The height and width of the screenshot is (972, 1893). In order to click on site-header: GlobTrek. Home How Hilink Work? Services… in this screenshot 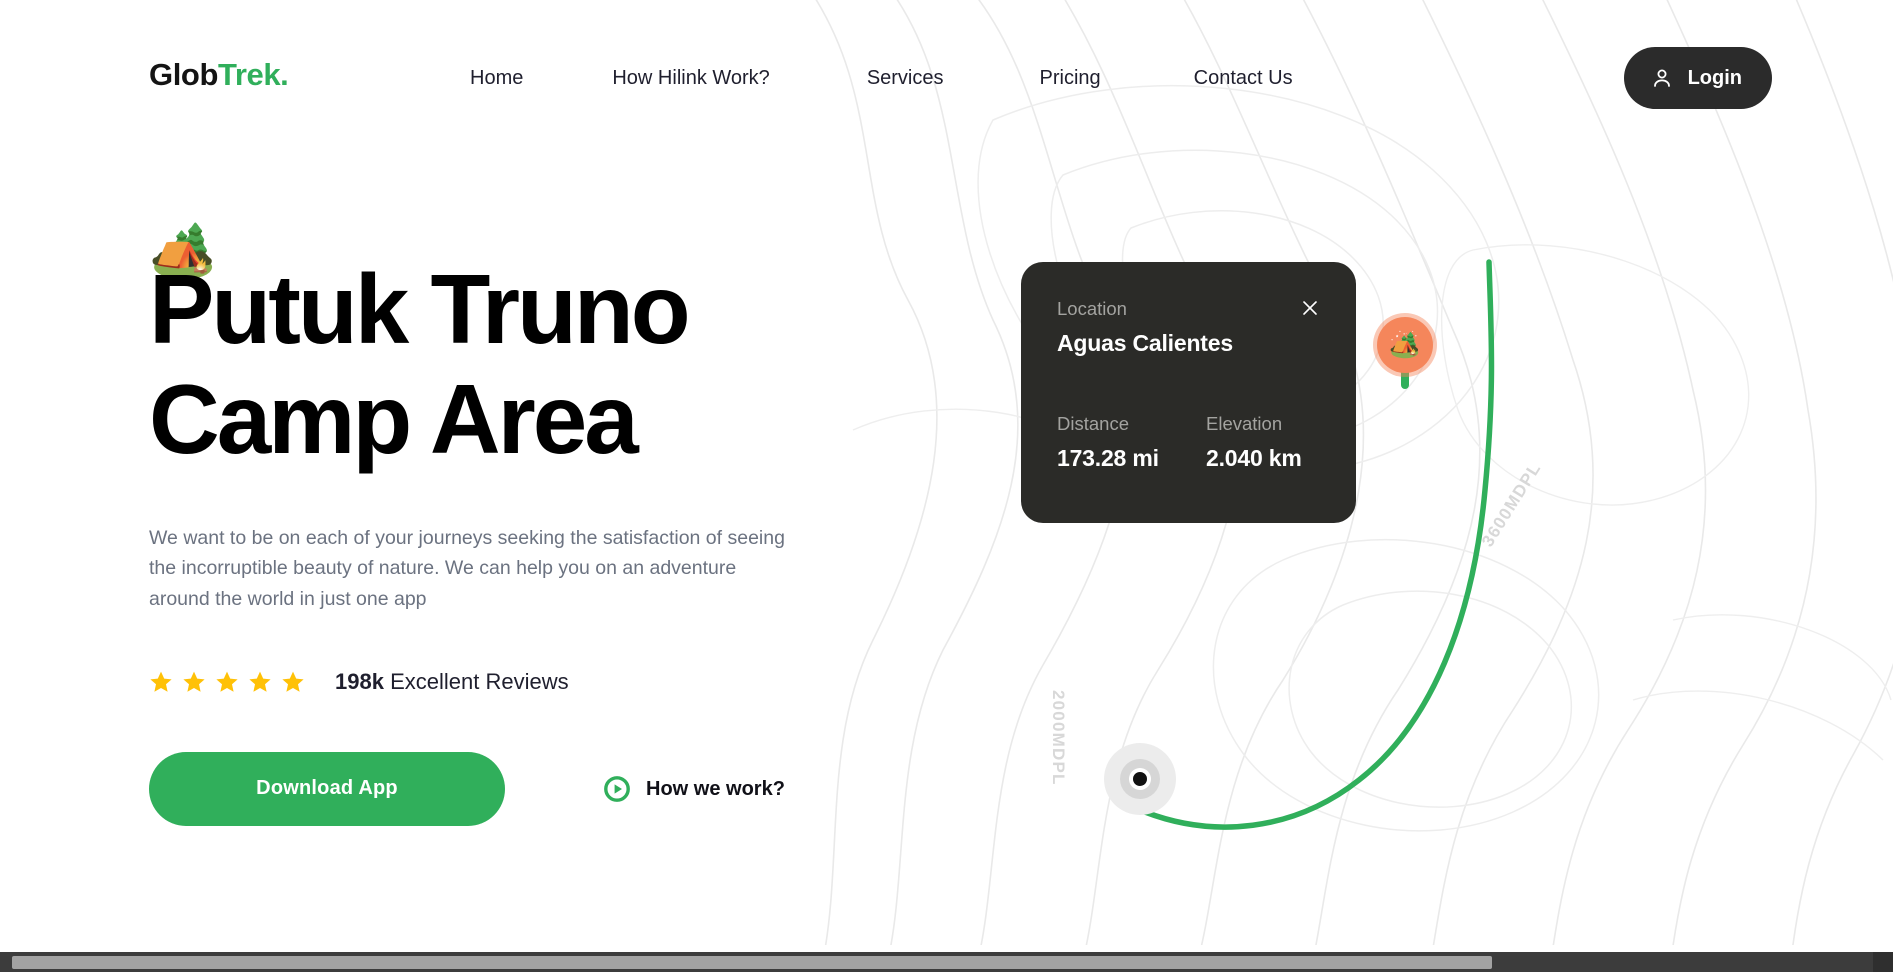, I will do `click(946, 70)`.